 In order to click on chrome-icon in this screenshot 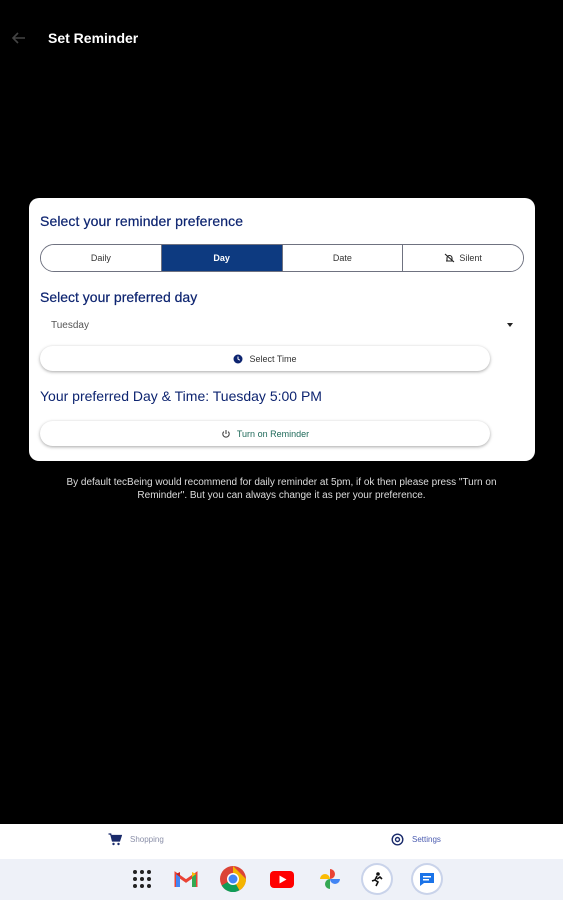, I will do `click(233, 879)`.